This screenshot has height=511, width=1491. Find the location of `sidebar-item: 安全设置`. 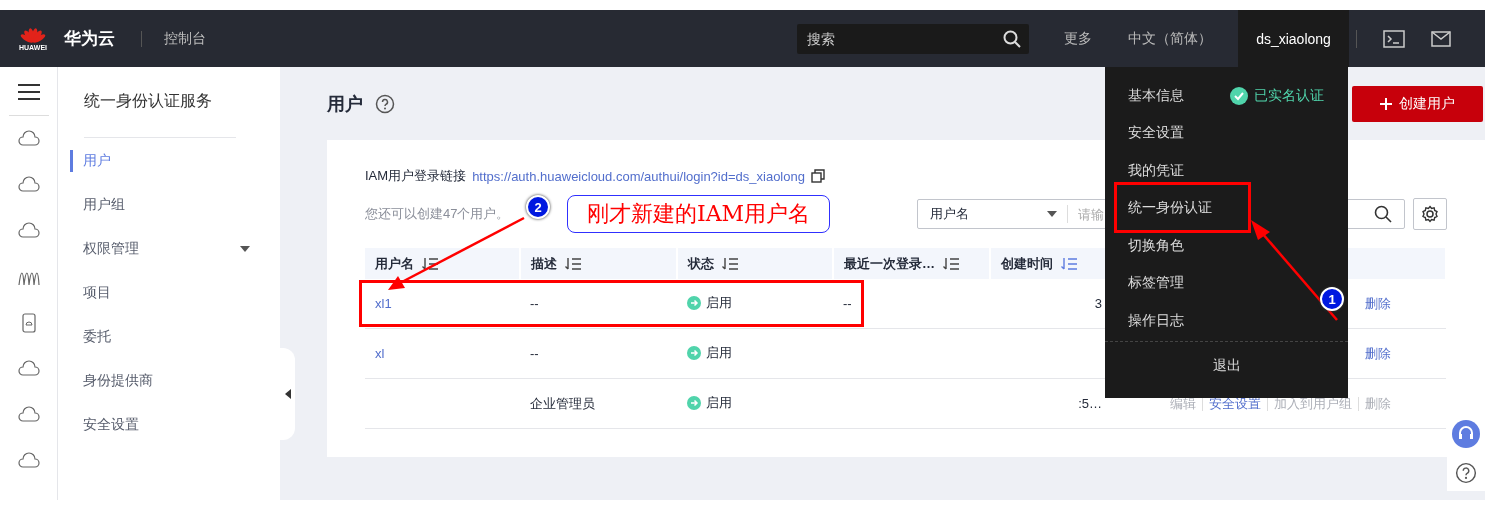

sidebar-item: 安全设置 is located at coordinates (160, 425).